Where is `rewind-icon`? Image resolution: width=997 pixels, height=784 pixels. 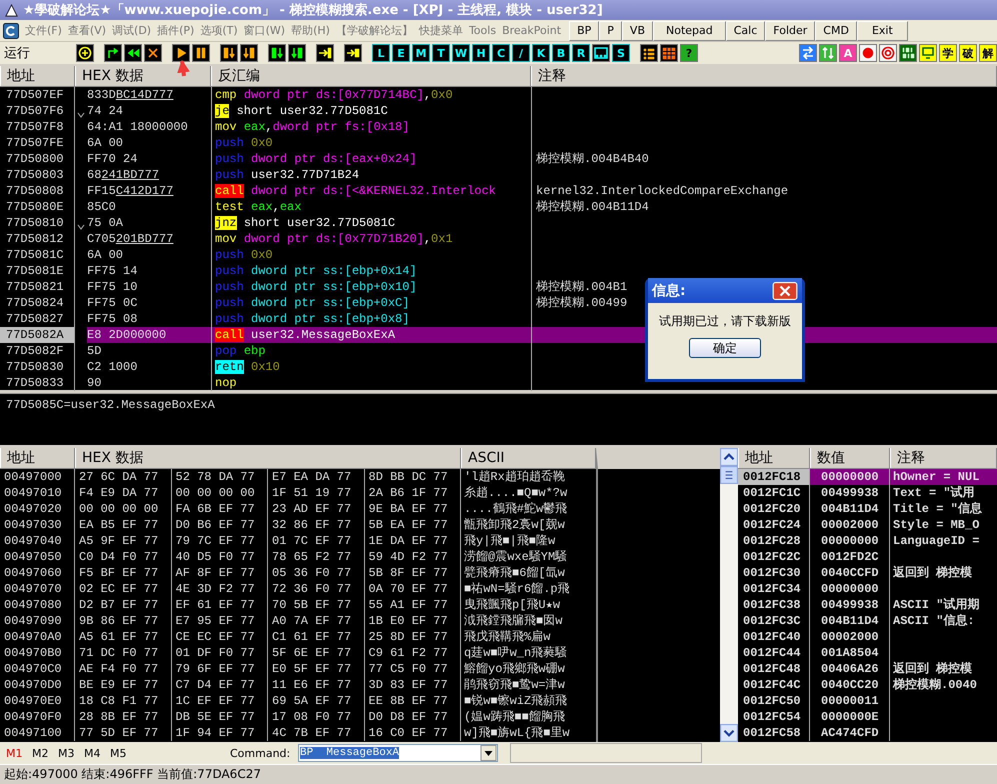 rewind-icon is located at coordinates (133, 53).